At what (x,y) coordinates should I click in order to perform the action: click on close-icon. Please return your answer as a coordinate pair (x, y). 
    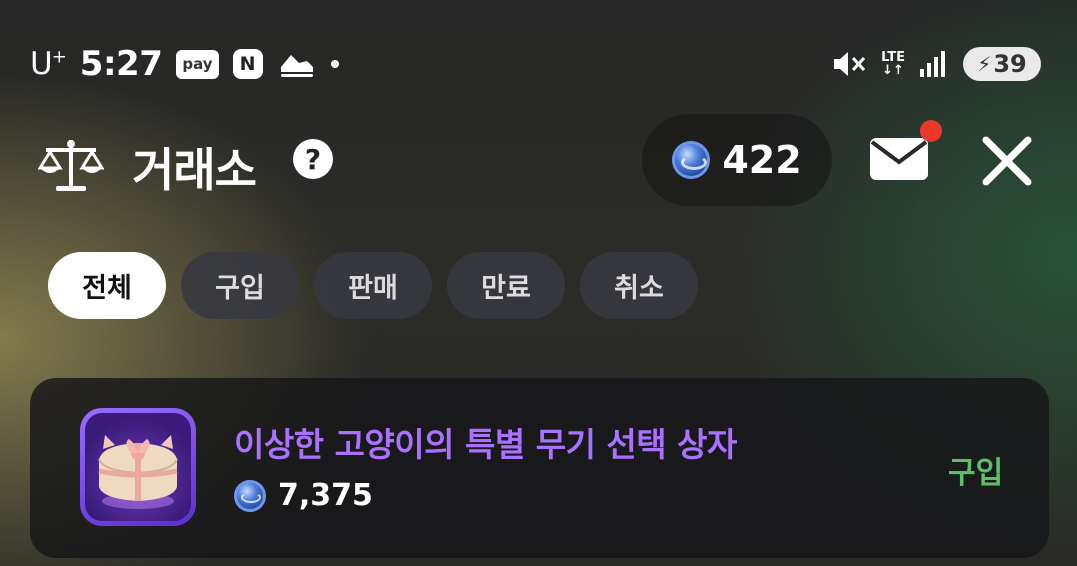
    Looking at the image, I should click on (1007, 161).